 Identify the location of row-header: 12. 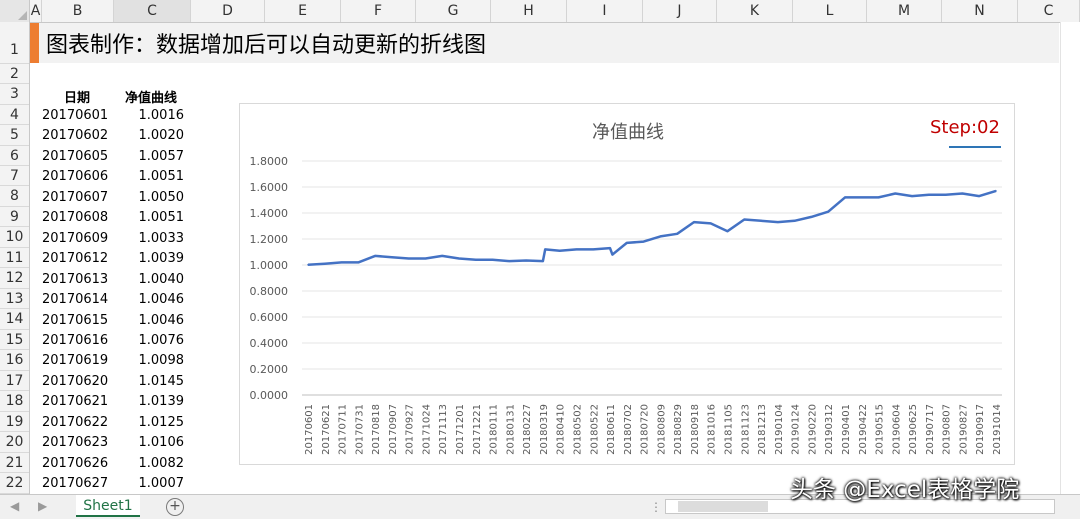
(14, 278).